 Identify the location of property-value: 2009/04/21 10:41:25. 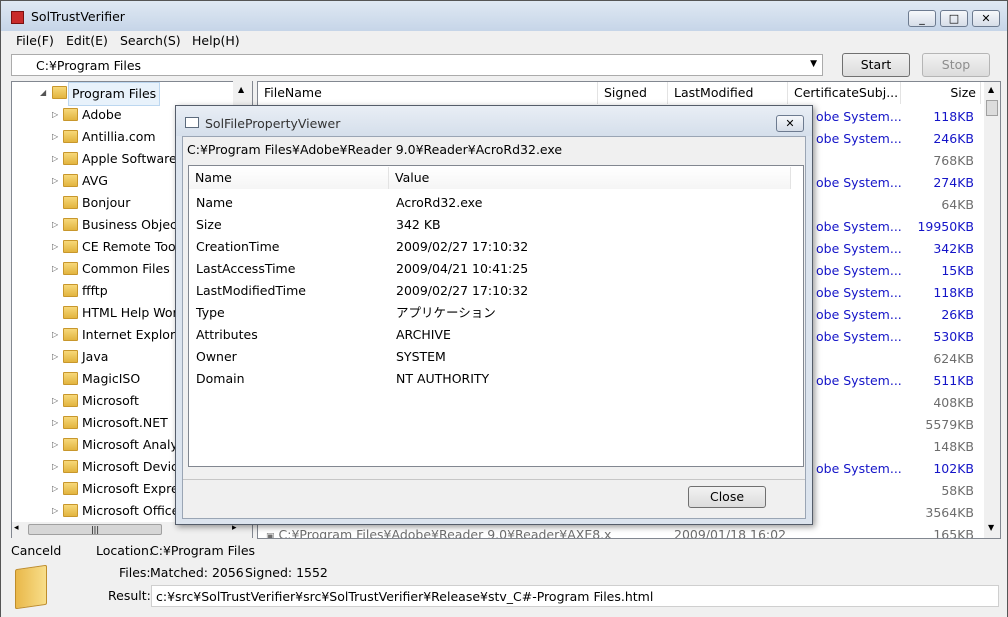
(462, 269).